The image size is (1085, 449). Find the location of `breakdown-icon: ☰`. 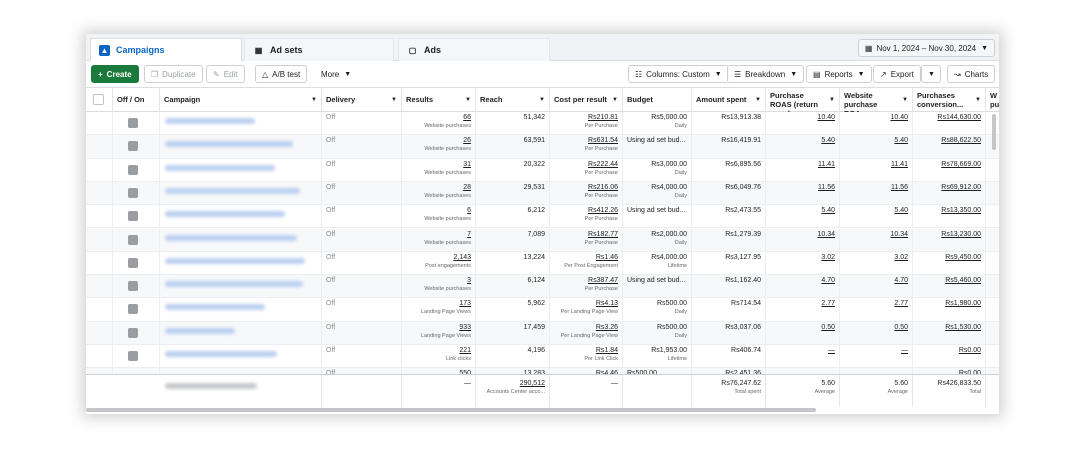

breakdown-icon: ☰ is located at coordinates (738, 74).